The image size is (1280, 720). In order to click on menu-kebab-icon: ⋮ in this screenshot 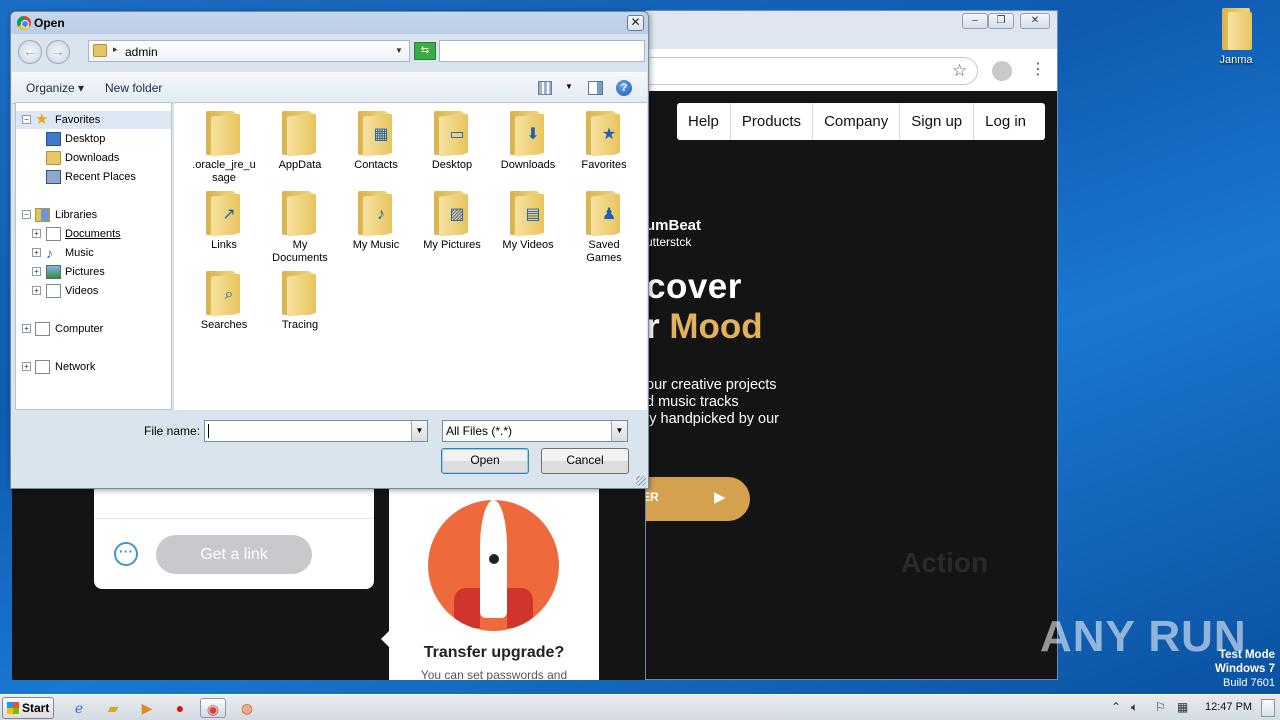, I will do `click(1038, 70)`.